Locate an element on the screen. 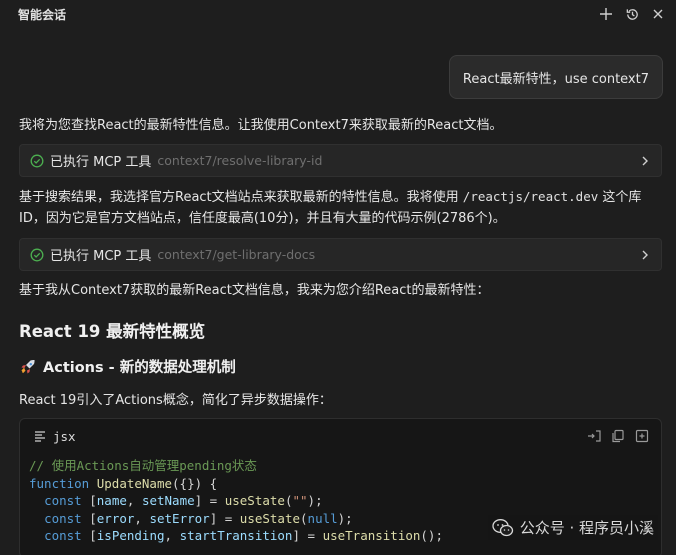 The width and height of the screenshot is (676, 555). code-token: null is located at coordinates (322, 518).